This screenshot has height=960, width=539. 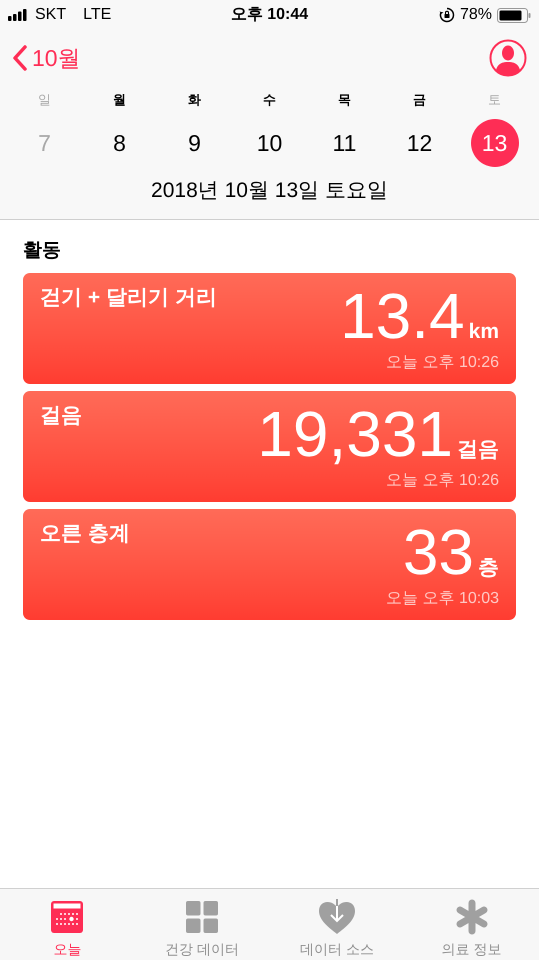 What do you see at coordinates (488, 568) in the screenshot?
I see `metric-unit: 층` at bounding box center [488, 568].